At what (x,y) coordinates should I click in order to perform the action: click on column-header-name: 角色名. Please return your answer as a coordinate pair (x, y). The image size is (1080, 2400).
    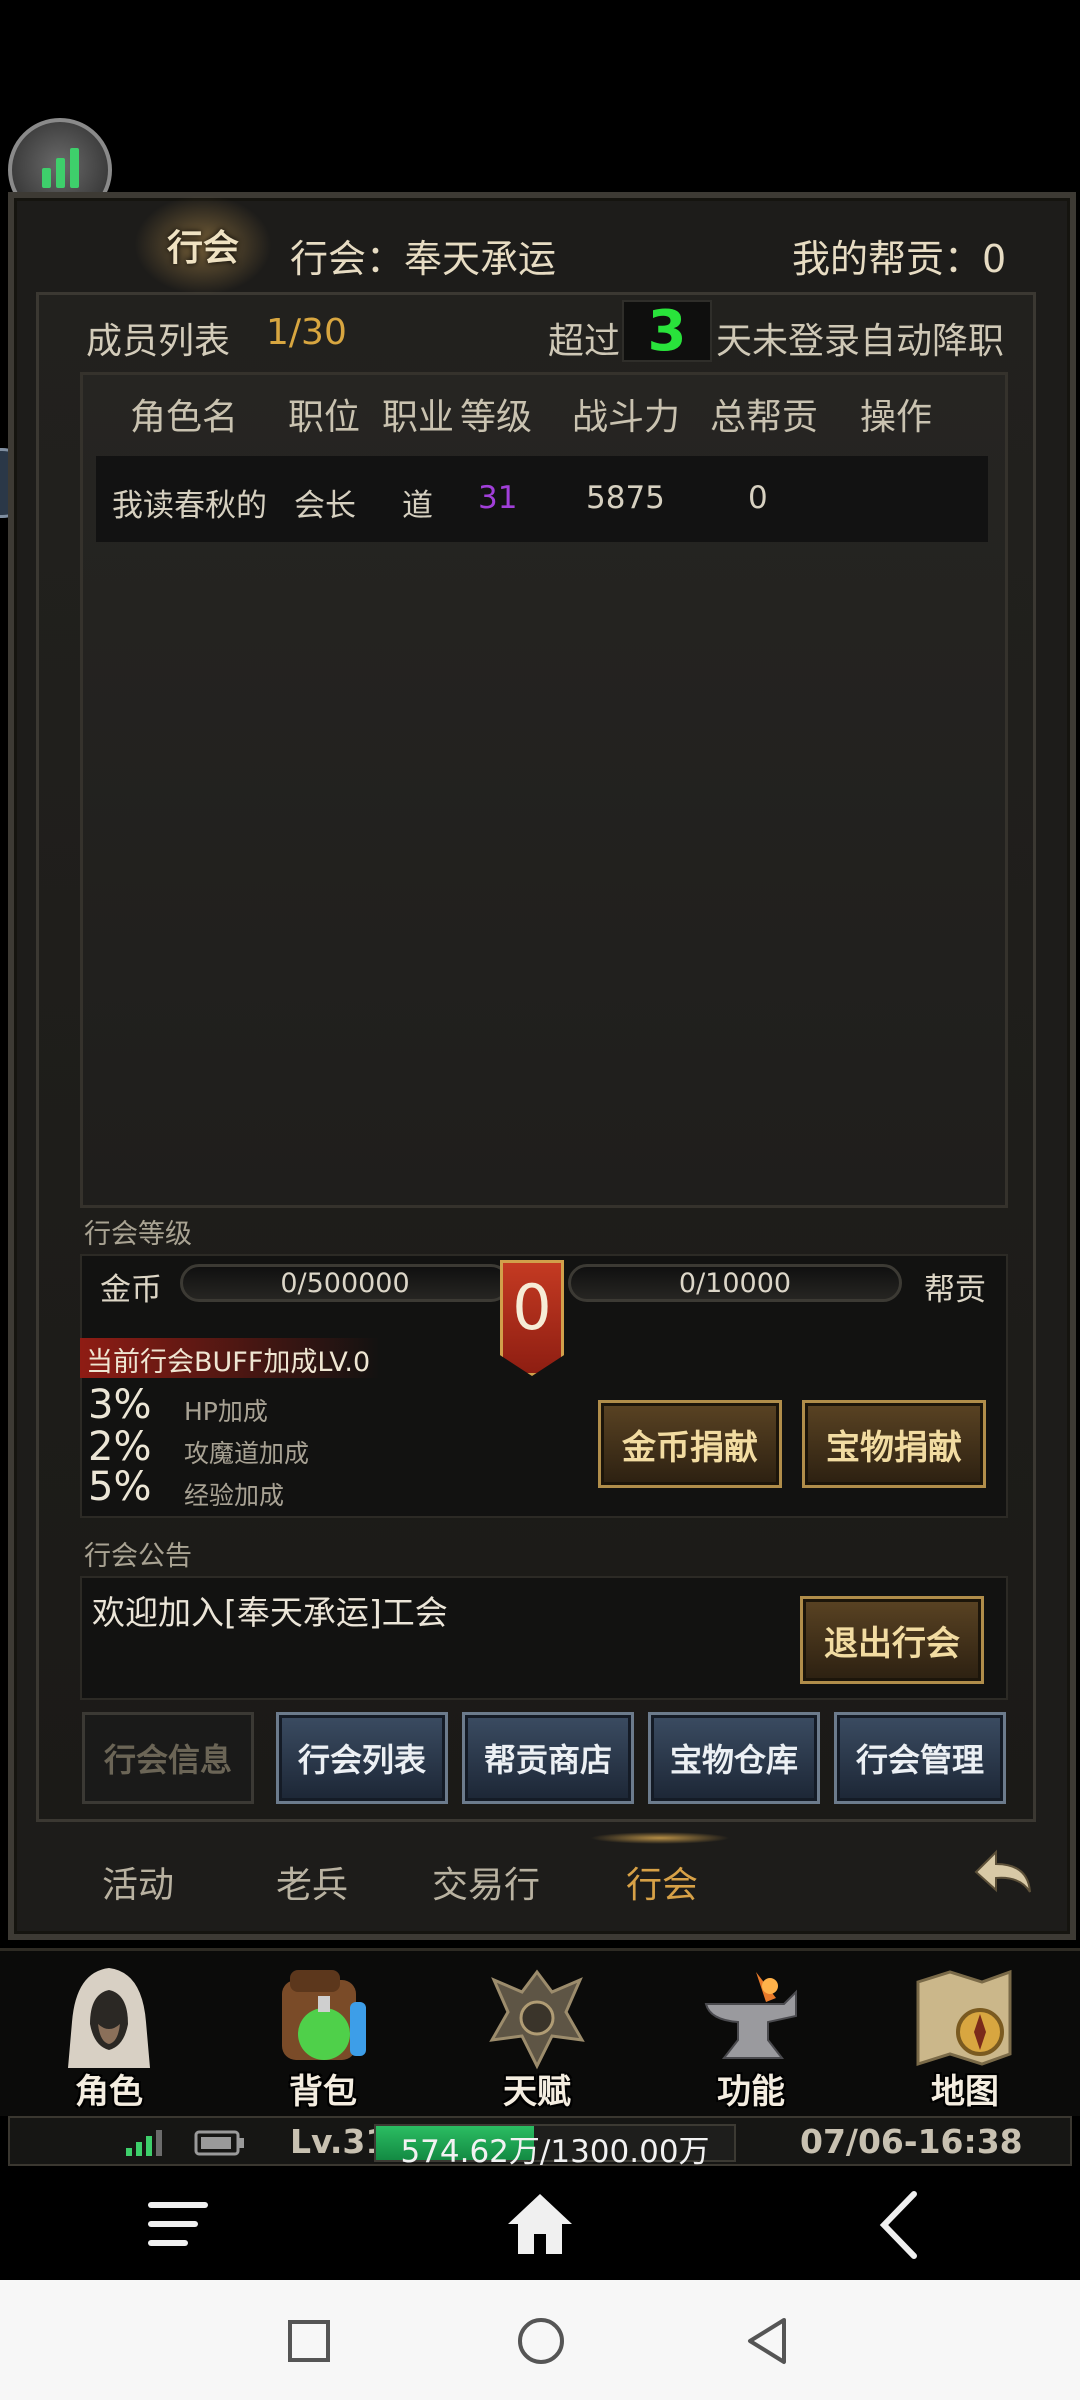
    Looking at the image, I should click on (184, 417).